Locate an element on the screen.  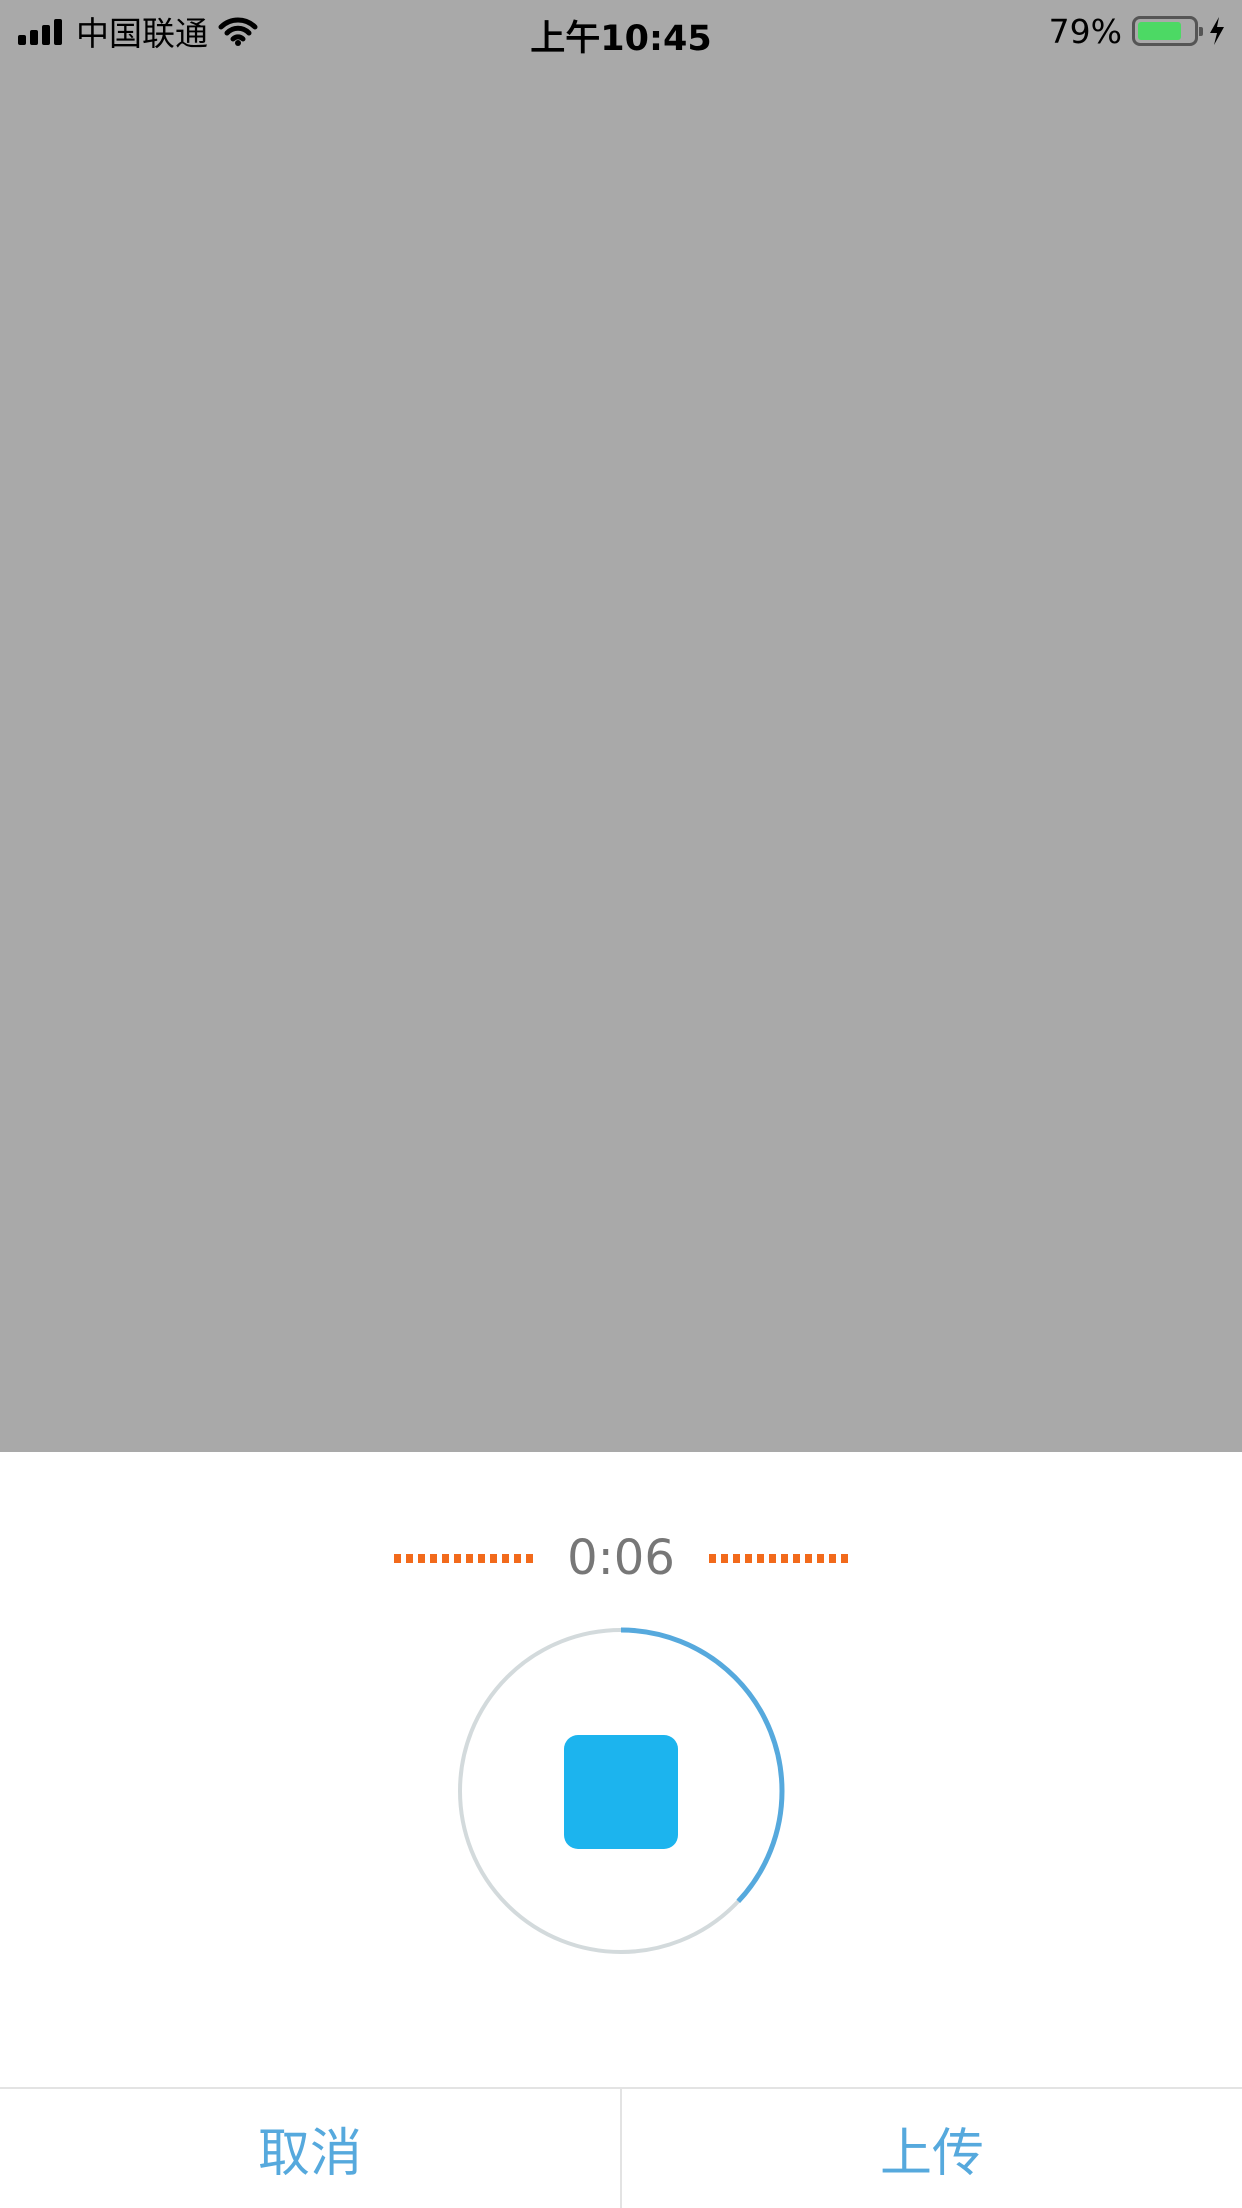
cancel-button: 取消 is located at coordinates (310, 2148).